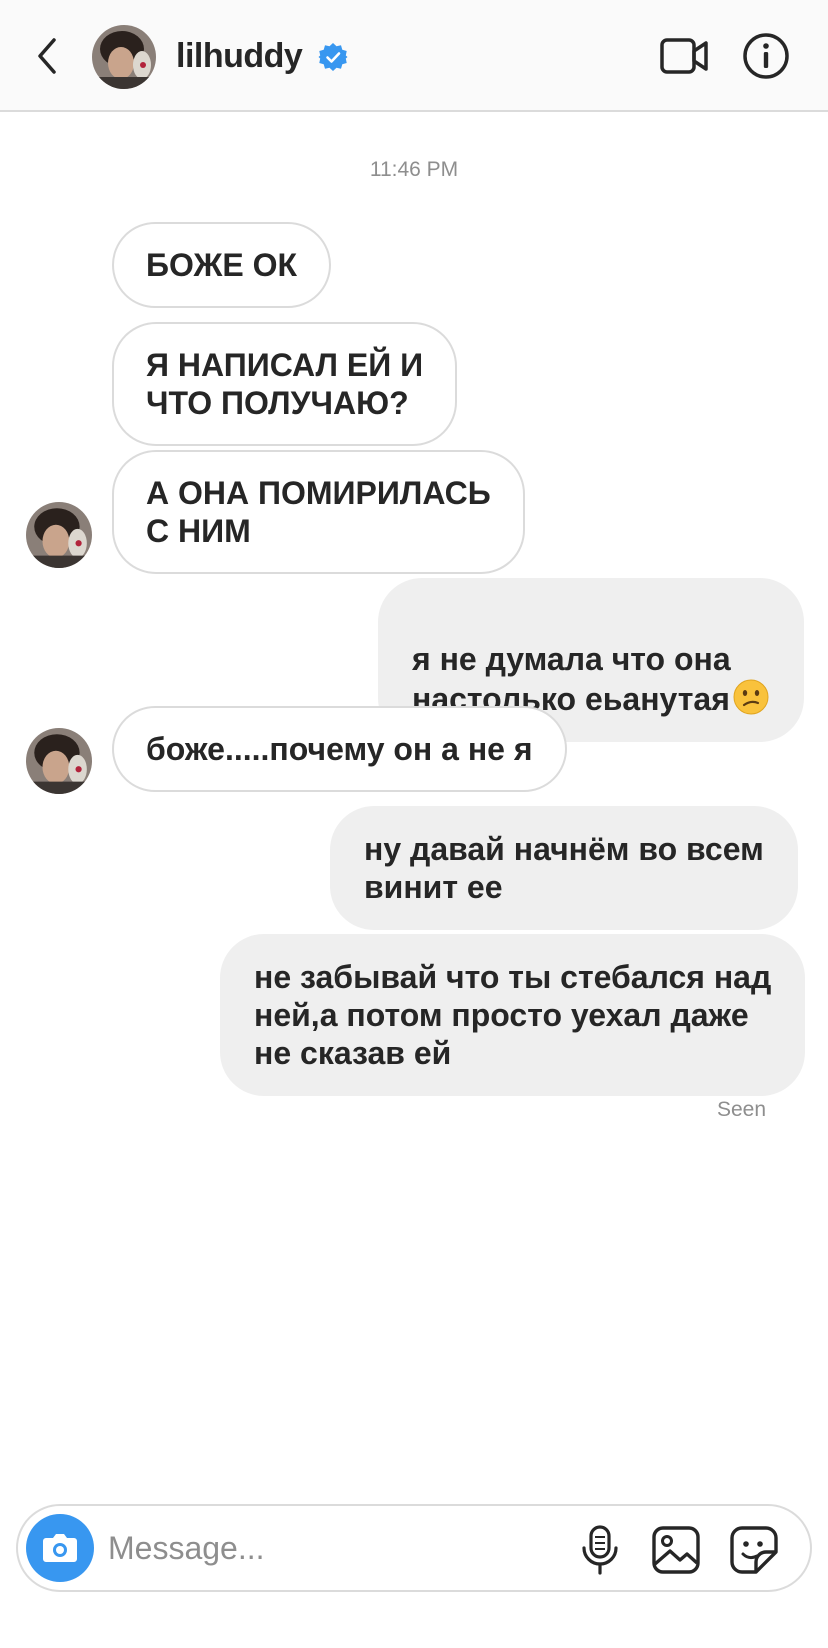  Describe the element at coordinates (751, 697) in the screenshot. I see `confused-face-icon` at that location.